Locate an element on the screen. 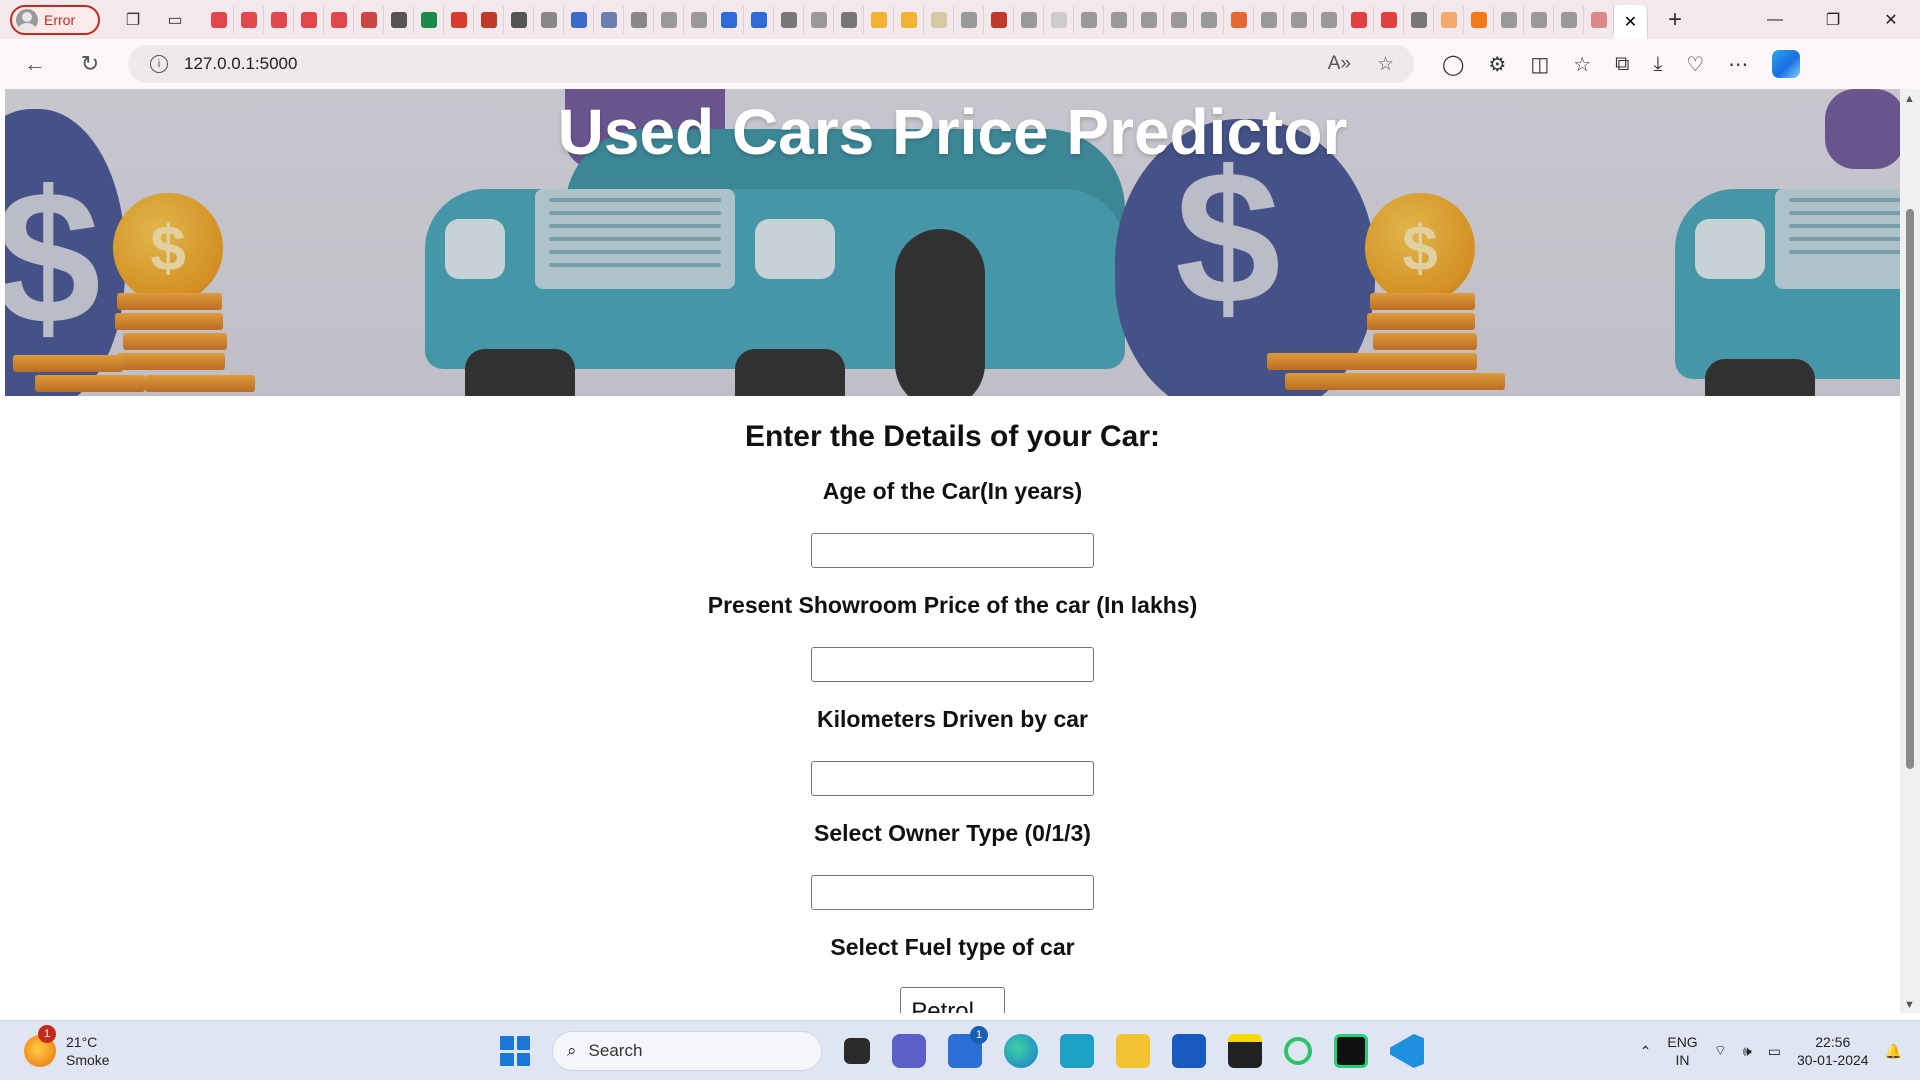 Image resolution: width=1920 pixels, height=1081 pixels. taskbar-search: ⌕ Search is located at coordinates (687, 1051).